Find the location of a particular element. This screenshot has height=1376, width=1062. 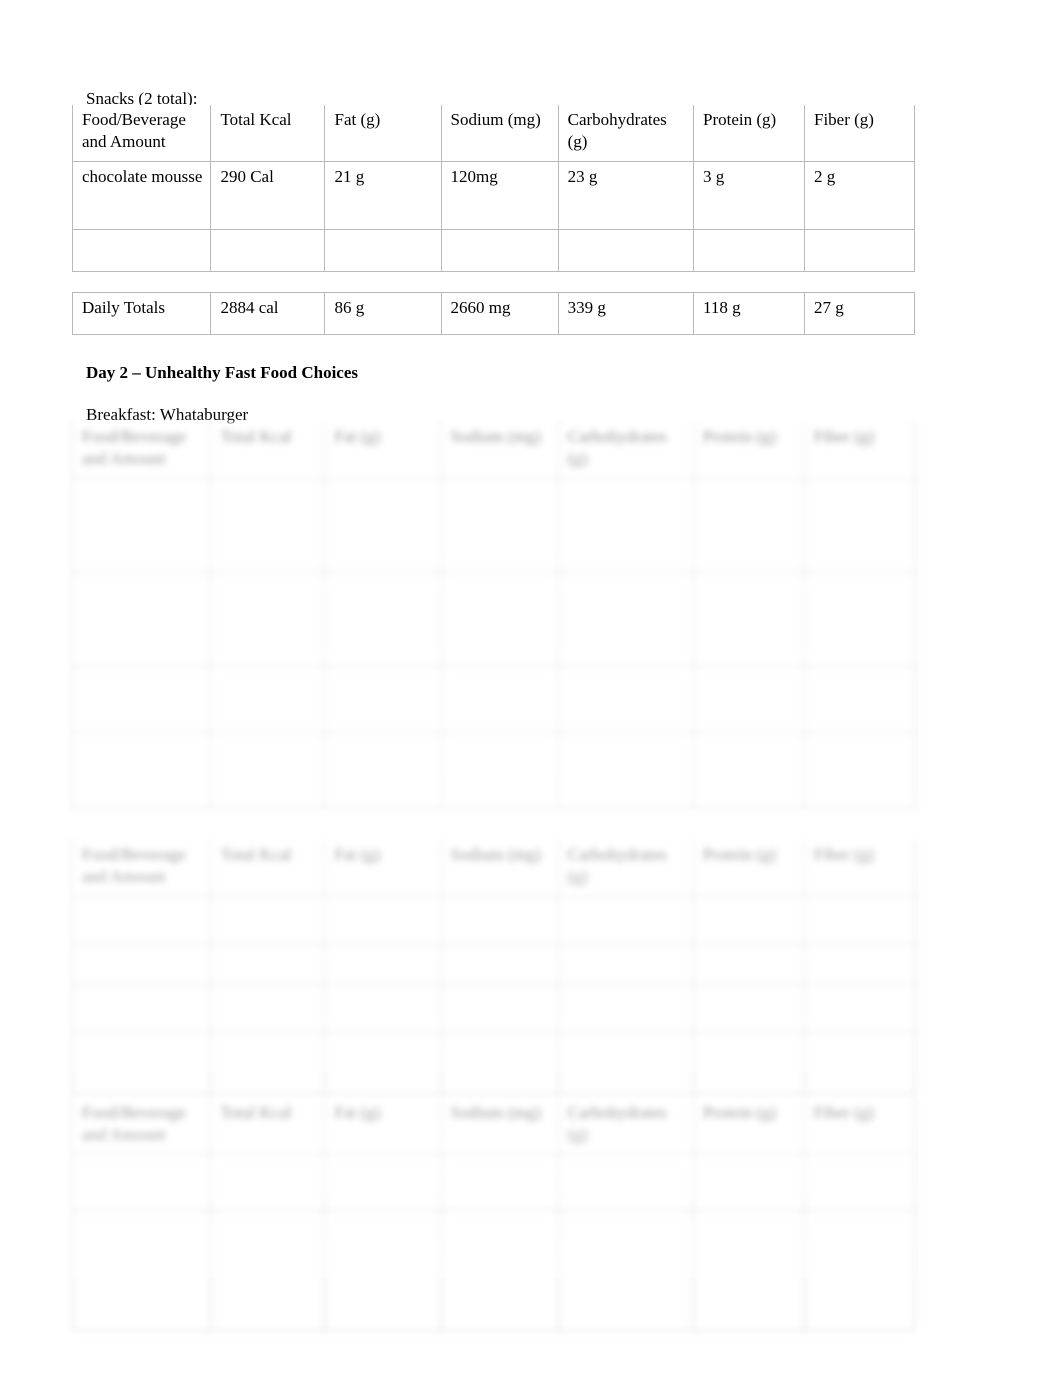

cell-totals-fiber: 27 g is located at coordinates (859, 313).